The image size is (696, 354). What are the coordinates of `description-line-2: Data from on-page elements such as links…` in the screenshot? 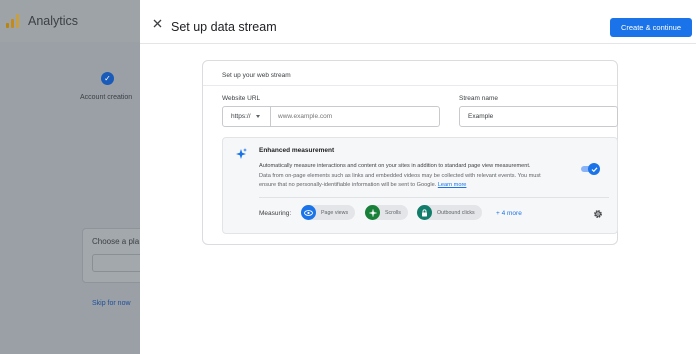 It's located at (400, 175).